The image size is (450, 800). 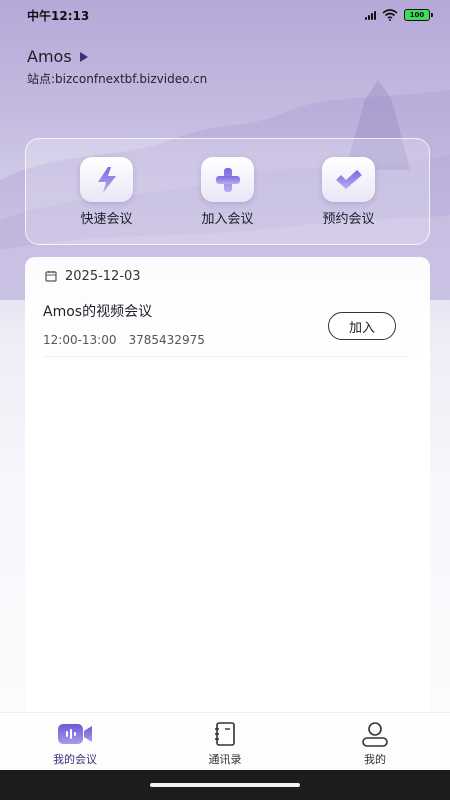 What do you see at coordinates (390, 15) in the screenshot?
I see `wifi-icon` at bounding box center [390, 15].